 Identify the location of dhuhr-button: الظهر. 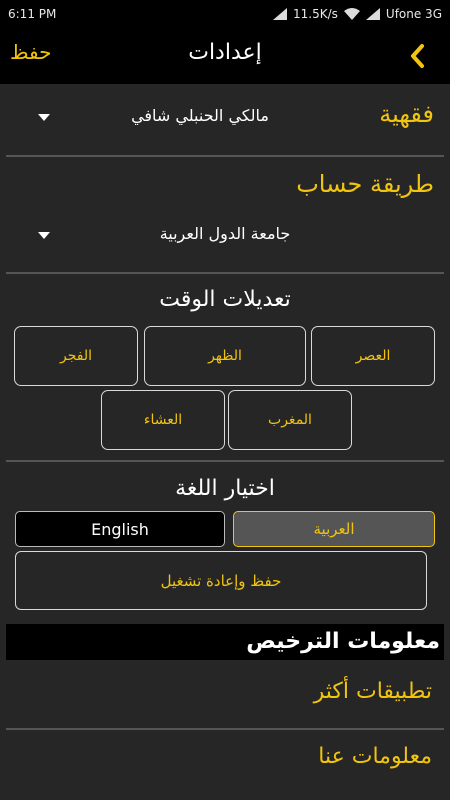
(225, 356).